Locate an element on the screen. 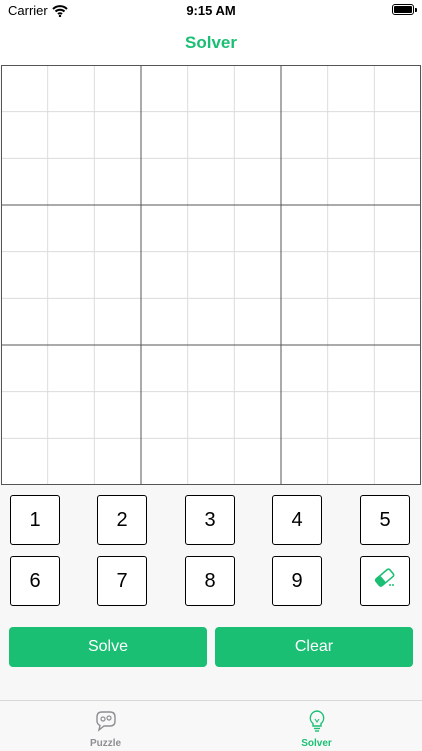 This screenshot has width=422, height=751. puzzle-icon is located at coordinates (105, 721).